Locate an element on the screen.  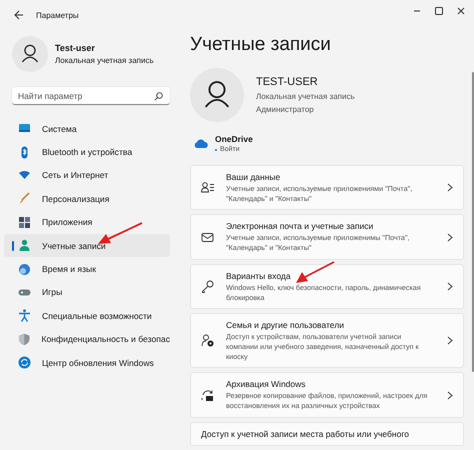
card-title: Электронная почта и учетные записи is located at coordinates (300, 226).